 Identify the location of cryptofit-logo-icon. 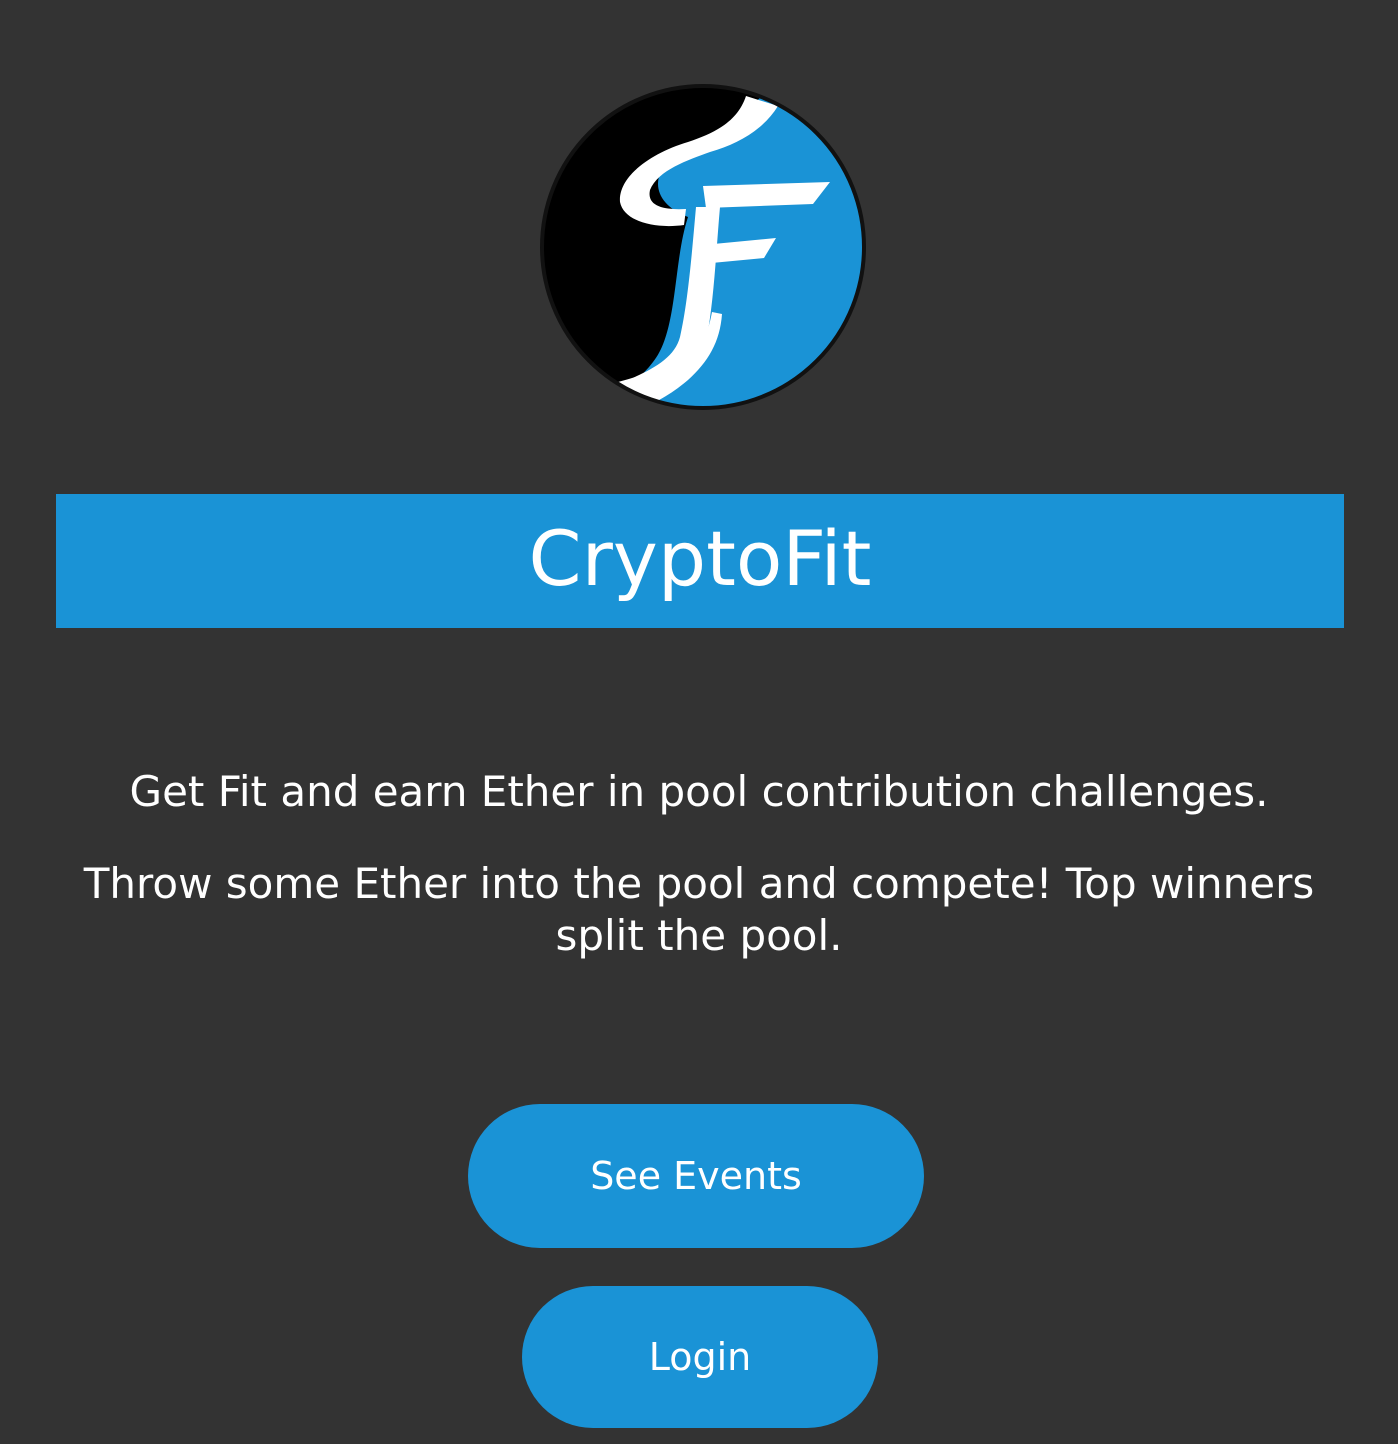
(703, 247).